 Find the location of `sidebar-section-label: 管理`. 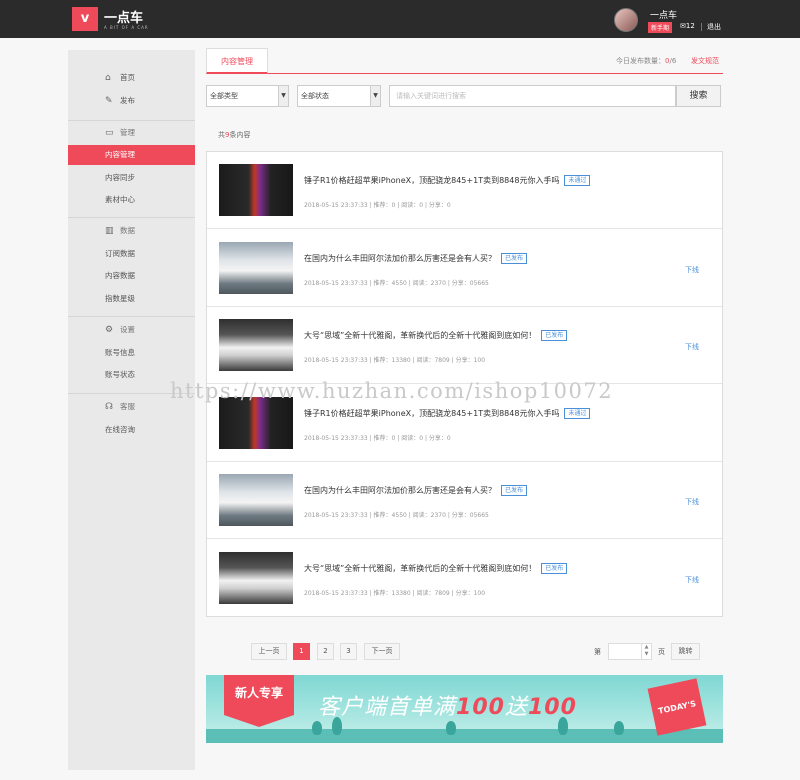

sidebar-section-label: 管理 is located at coordinates (127, 132).